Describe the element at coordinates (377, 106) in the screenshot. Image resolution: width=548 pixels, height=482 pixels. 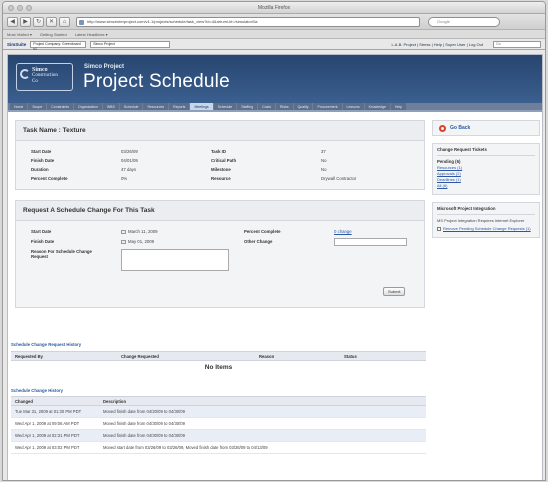
I see `tab-knowledge: Knowledge` at that location.